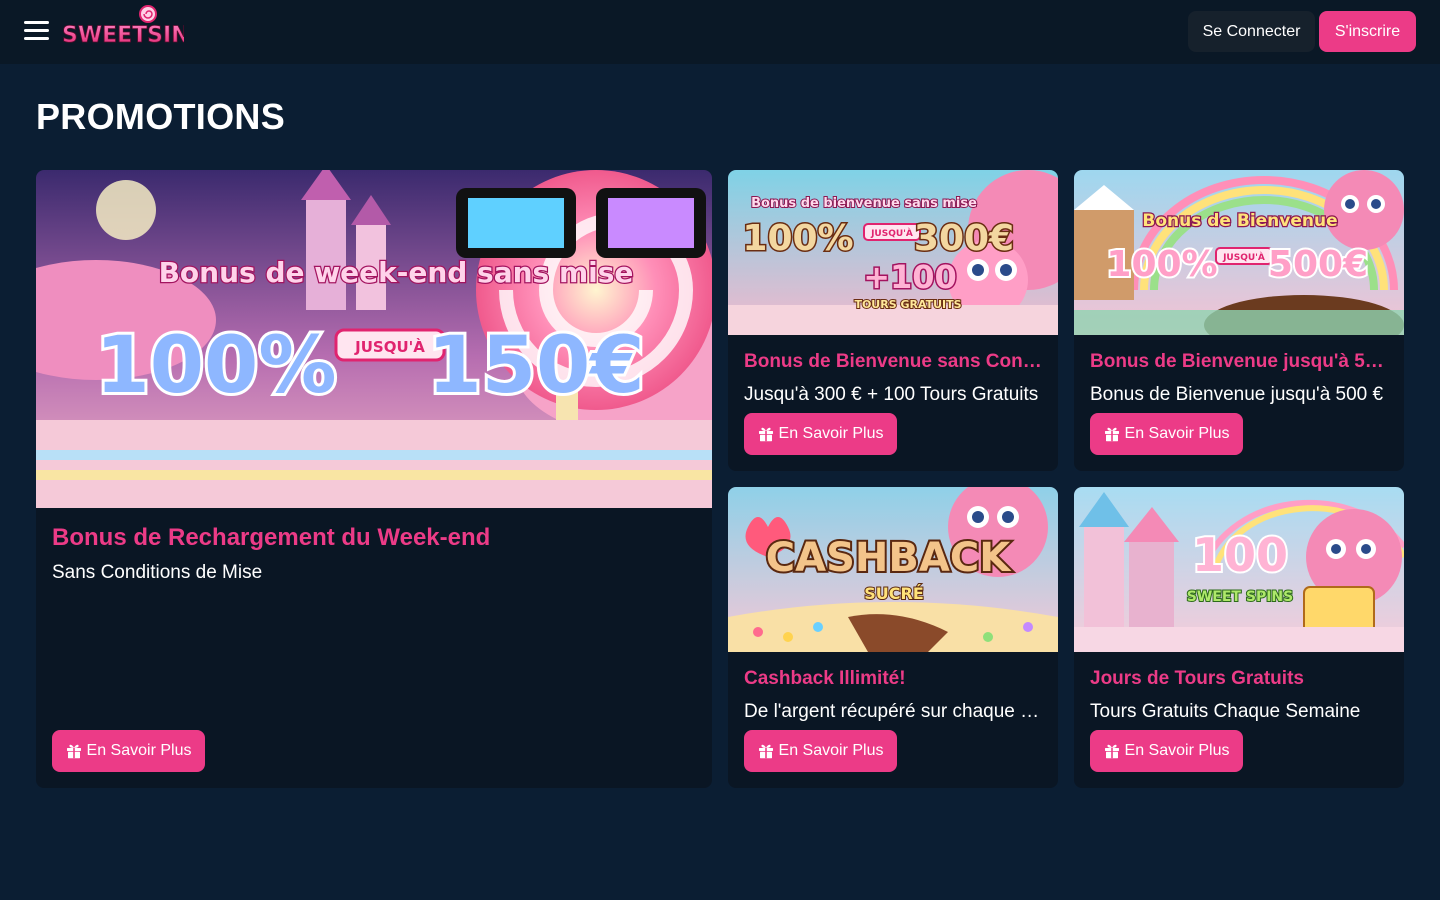 The image size is (1440, 900). What do you see at coordinates (889, 558) in the screenshot?
I see `banner-headline: CASHBACK` at bounding box center [889, 558].